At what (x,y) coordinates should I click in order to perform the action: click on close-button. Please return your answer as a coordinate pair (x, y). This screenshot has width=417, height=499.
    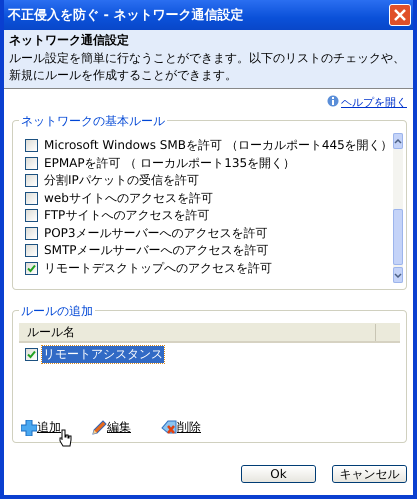
    Looking at the image, I should click on (400, 15).